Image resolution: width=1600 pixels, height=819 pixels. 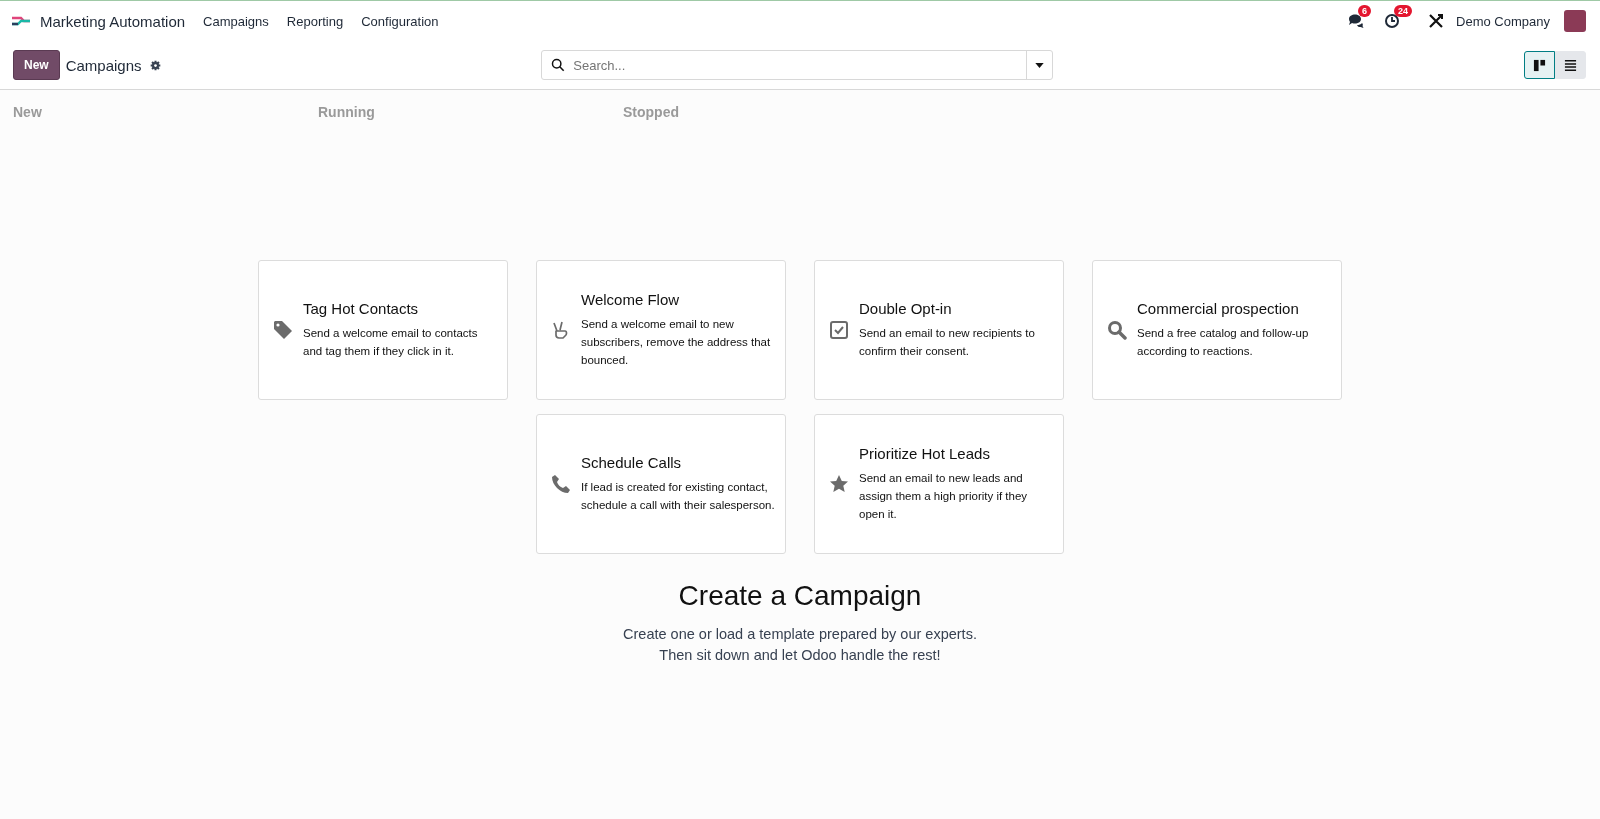 What do you see at coordinates (1117, 330) in the screenshot?
I see `magnifier-icon` at bounding box center [1117, 330].